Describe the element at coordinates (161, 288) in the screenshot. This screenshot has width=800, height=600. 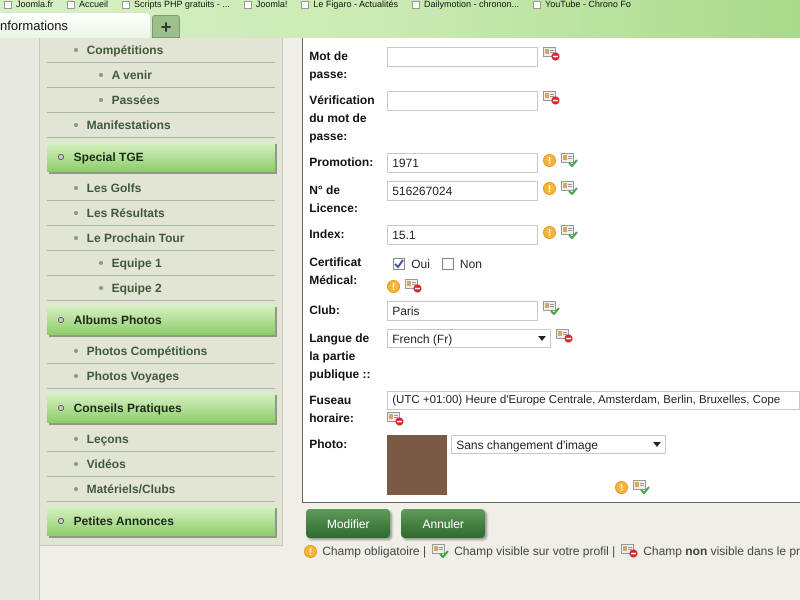
I see `menu-link: Equipe 2` at that location.